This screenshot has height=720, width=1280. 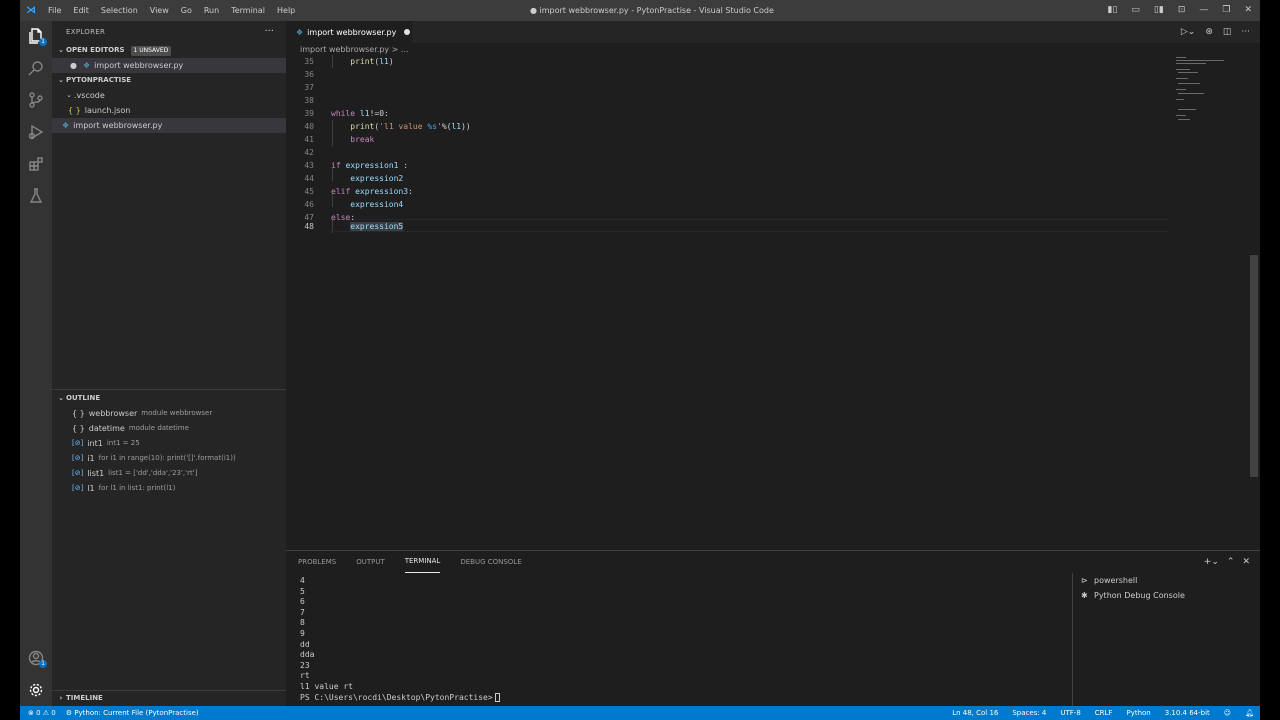 I want to click on tab-debug-console: DEBUG CONSOLE, so click(x=490, y=562).